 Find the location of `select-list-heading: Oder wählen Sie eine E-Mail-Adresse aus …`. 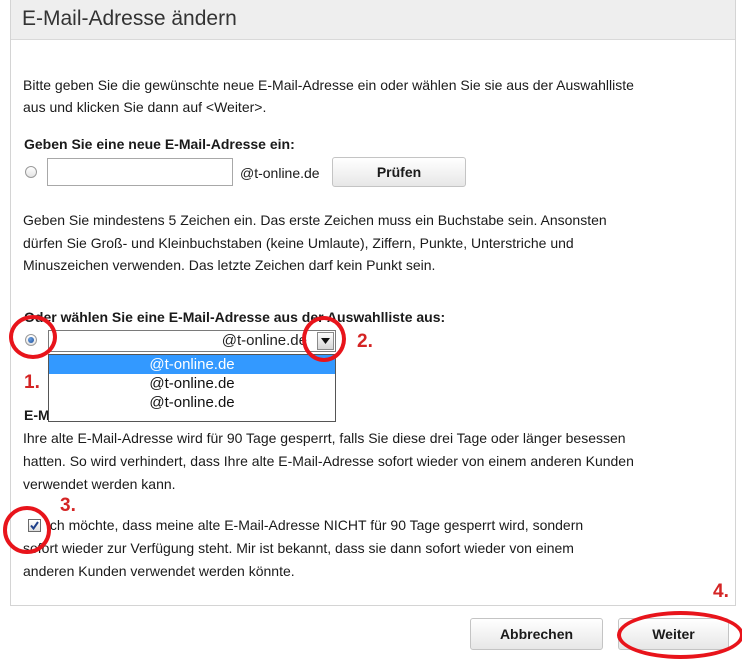

select-list-heading: Oder wählen Sie eine E-Mail-Adresse aus … is located at coordinates (235, 317).